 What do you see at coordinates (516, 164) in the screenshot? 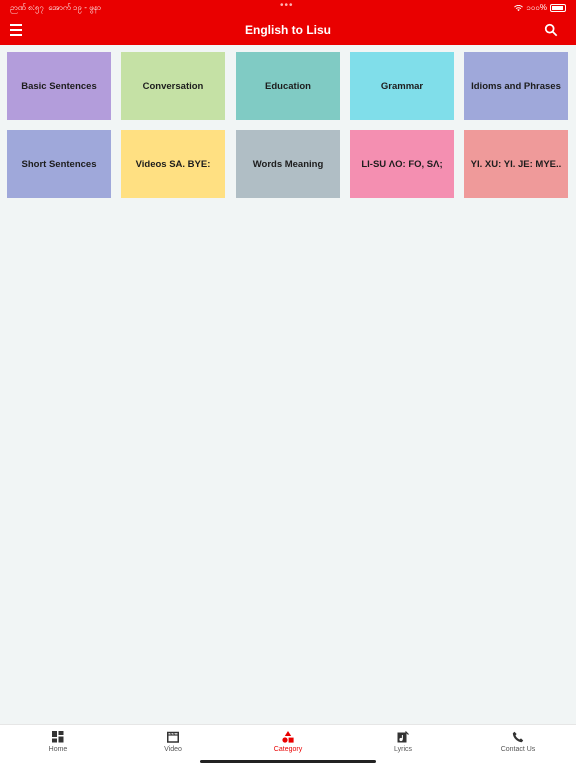
I see `category-tile-lisu-phrases: YI. XU: YI. JE: MYE..` at bounding box center [516, 164].